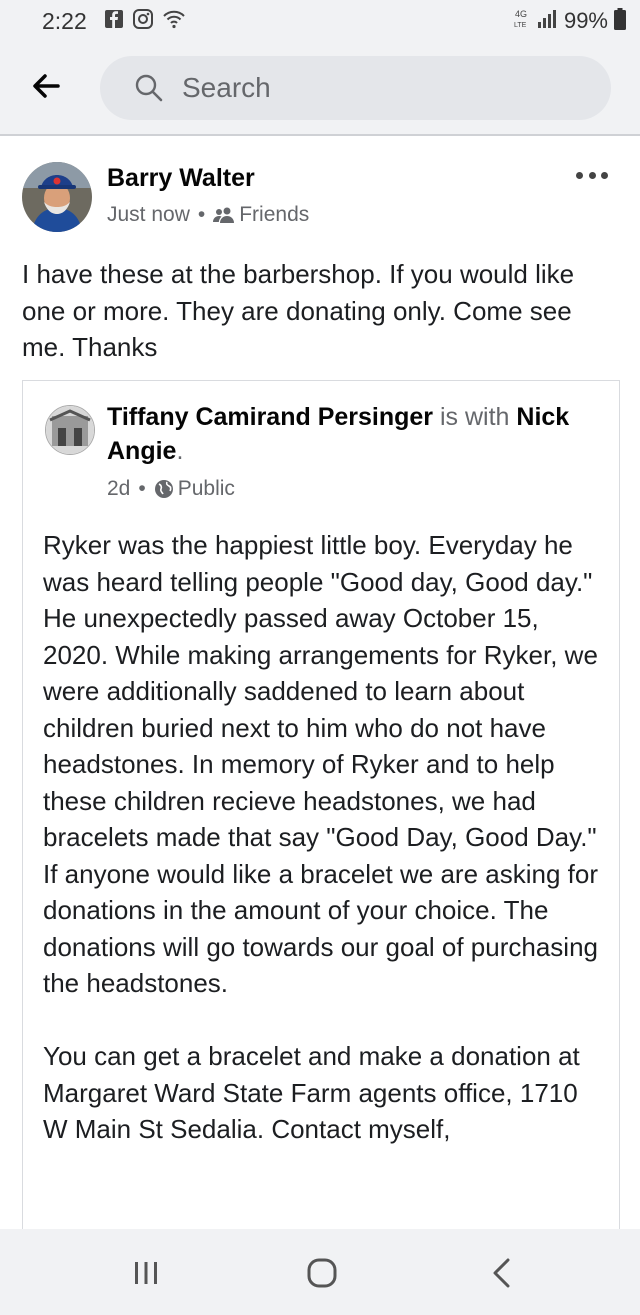 The image size is (640, 1315). What do you see at coordinates (585, 20) in the screenshot?
I see `battery-percent: 99%` at bounding box center [585, 20].